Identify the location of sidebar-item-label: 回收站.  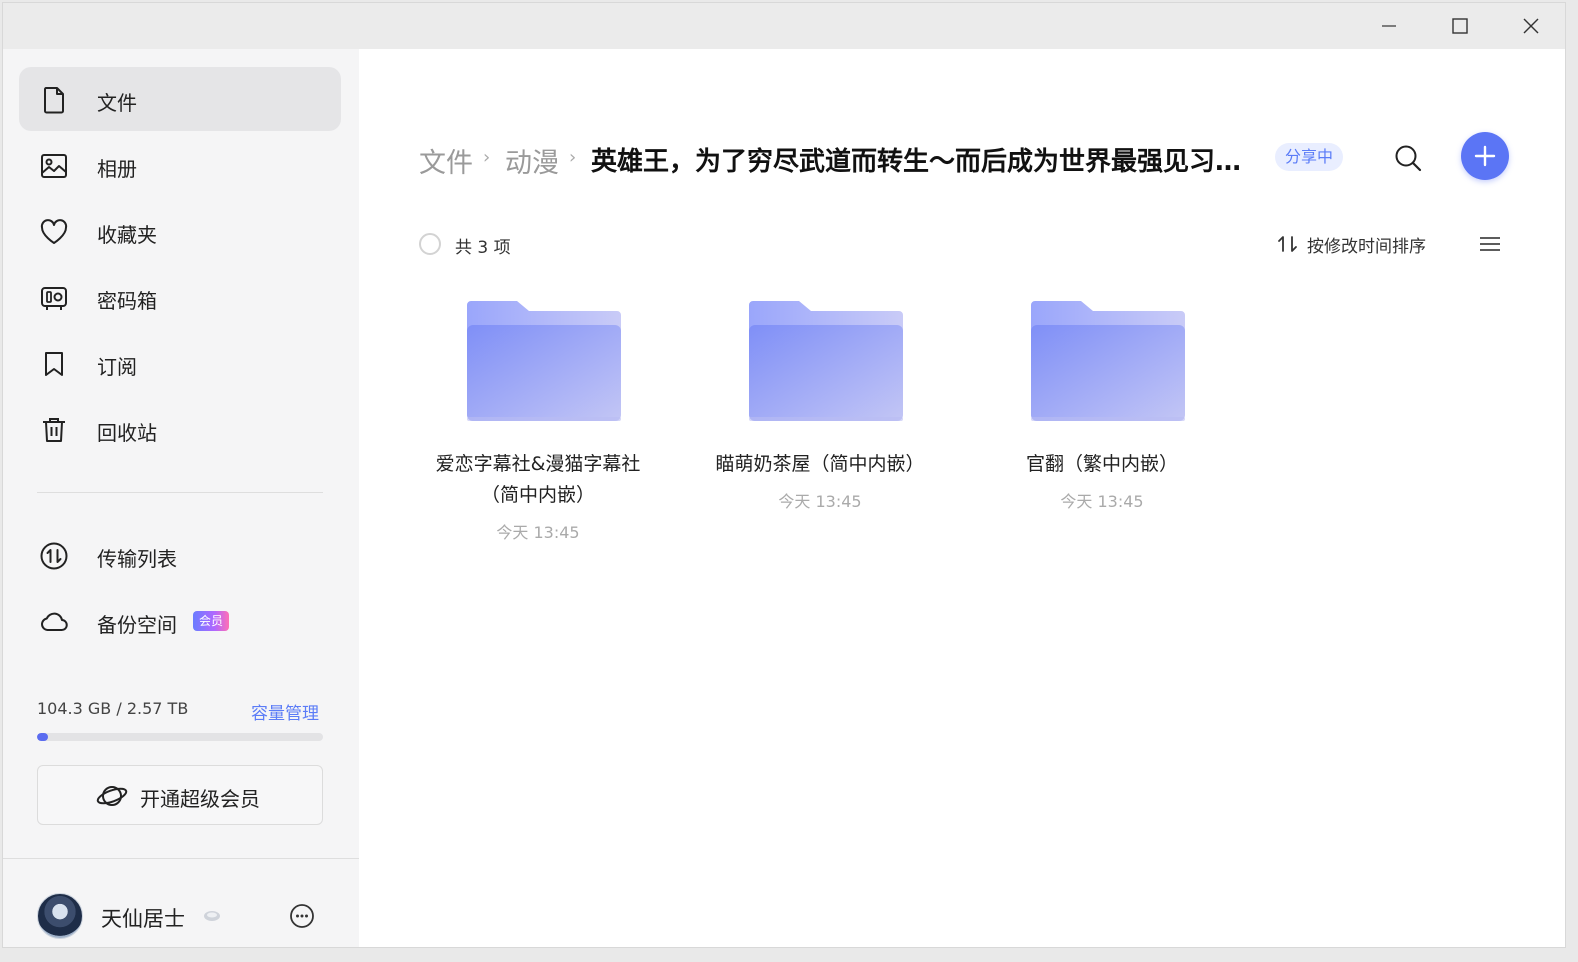
(127, 433).